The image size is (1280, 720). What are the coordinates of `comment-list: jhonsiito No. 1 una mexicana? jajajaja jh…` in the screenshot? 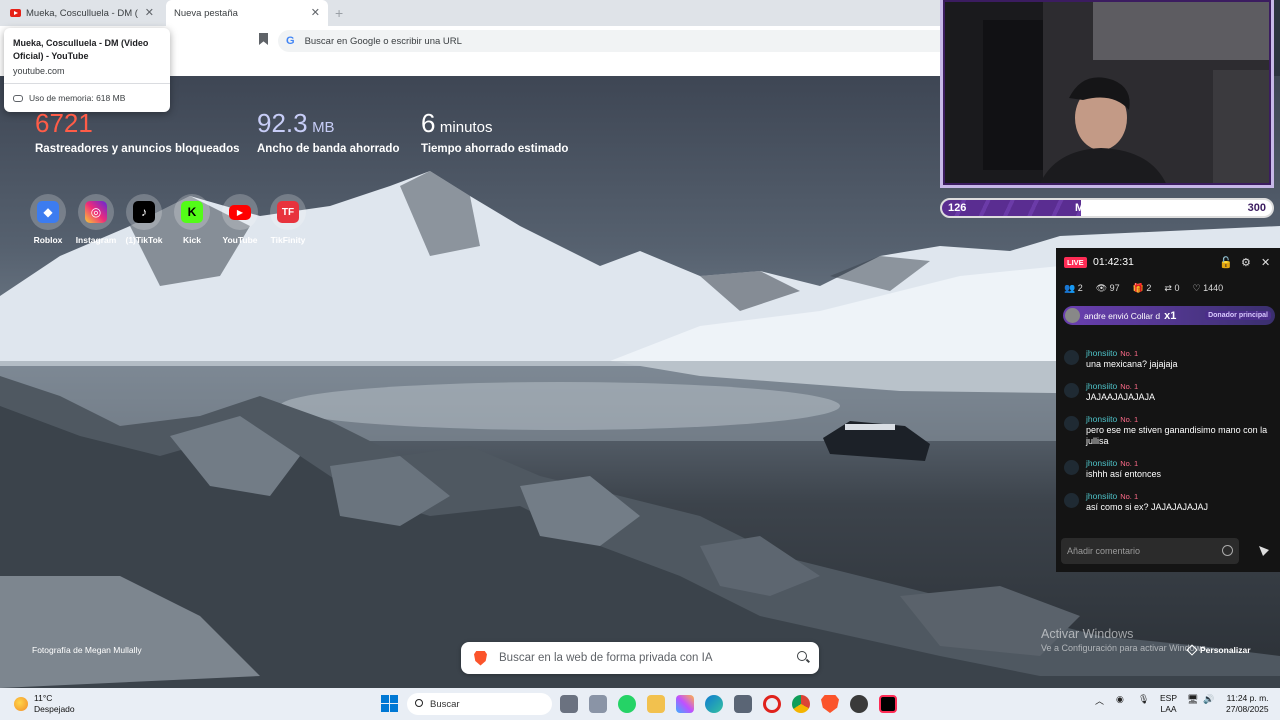 It's located at (1170, 436).